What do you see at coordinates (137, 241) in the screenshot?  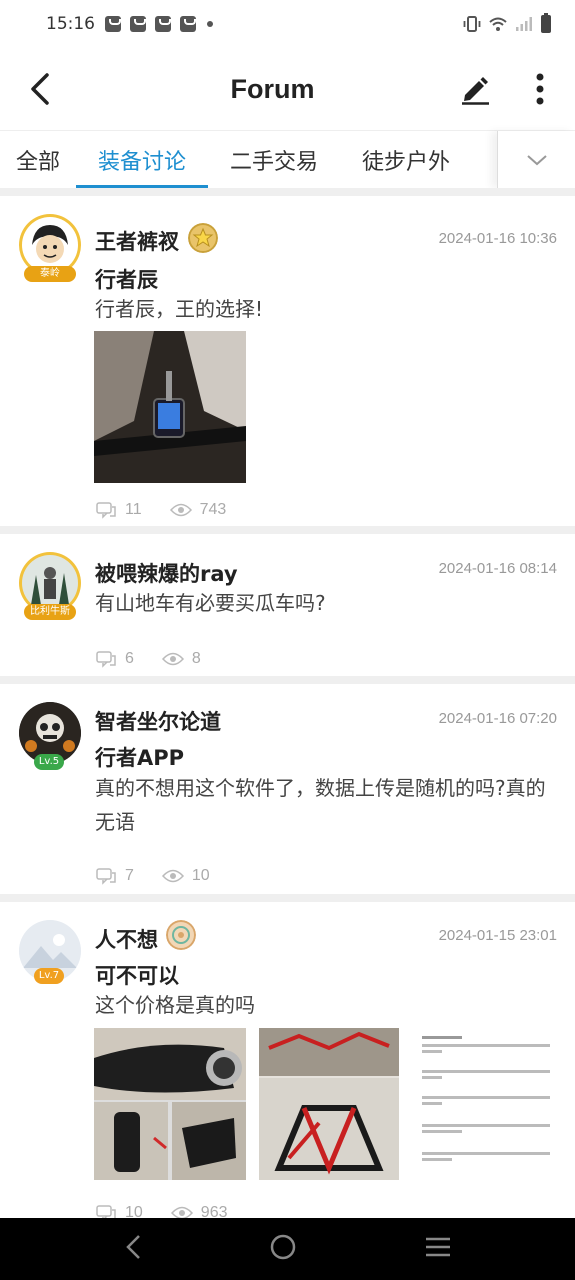 I see `username: 王者裤衩` at bounding box center [137, 241].